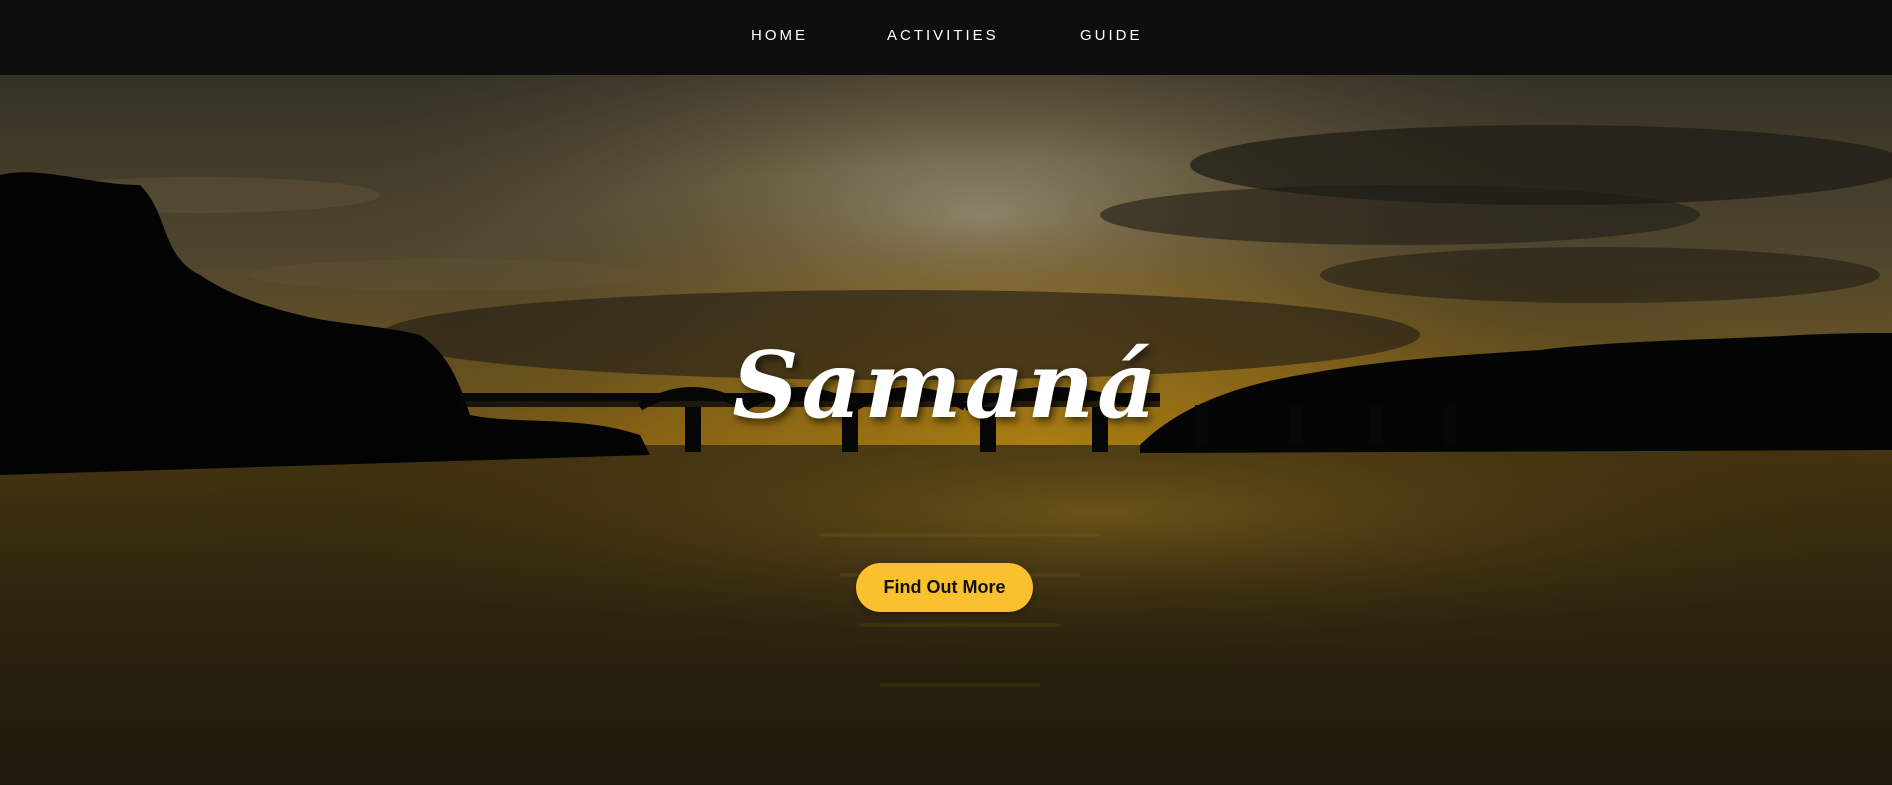  Describe the element at coordinates (779, 35) in the screenshot. I see `nav-item-home: HOME` at that location.